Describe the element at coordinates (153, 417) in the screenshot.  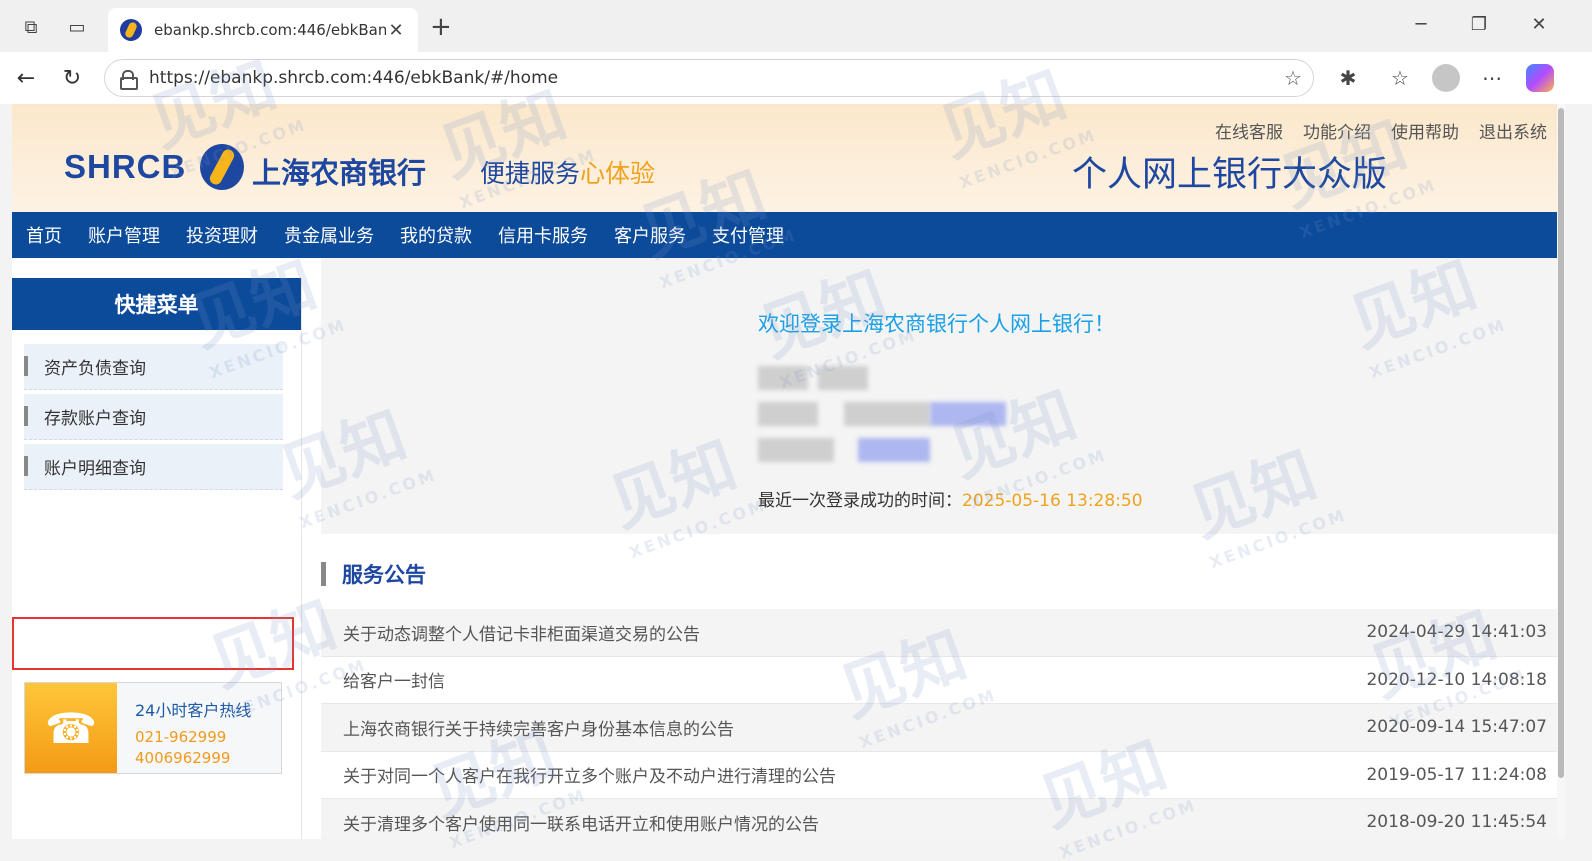
I see `sidebar-item-deposit-accounts: 存款账户查询` at that location.